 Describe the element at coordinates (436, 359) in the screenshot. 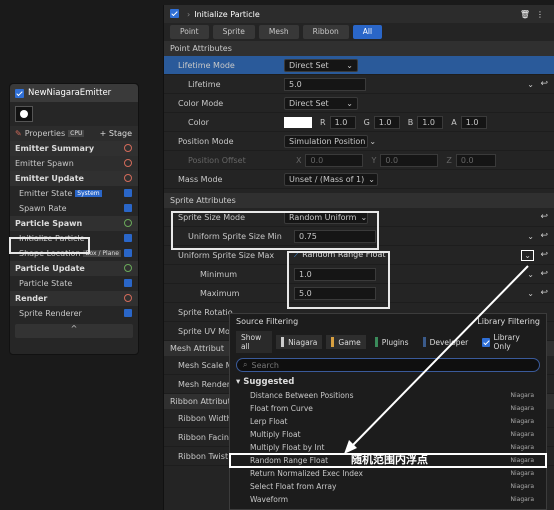

I see `annotation-arrow` at that location.